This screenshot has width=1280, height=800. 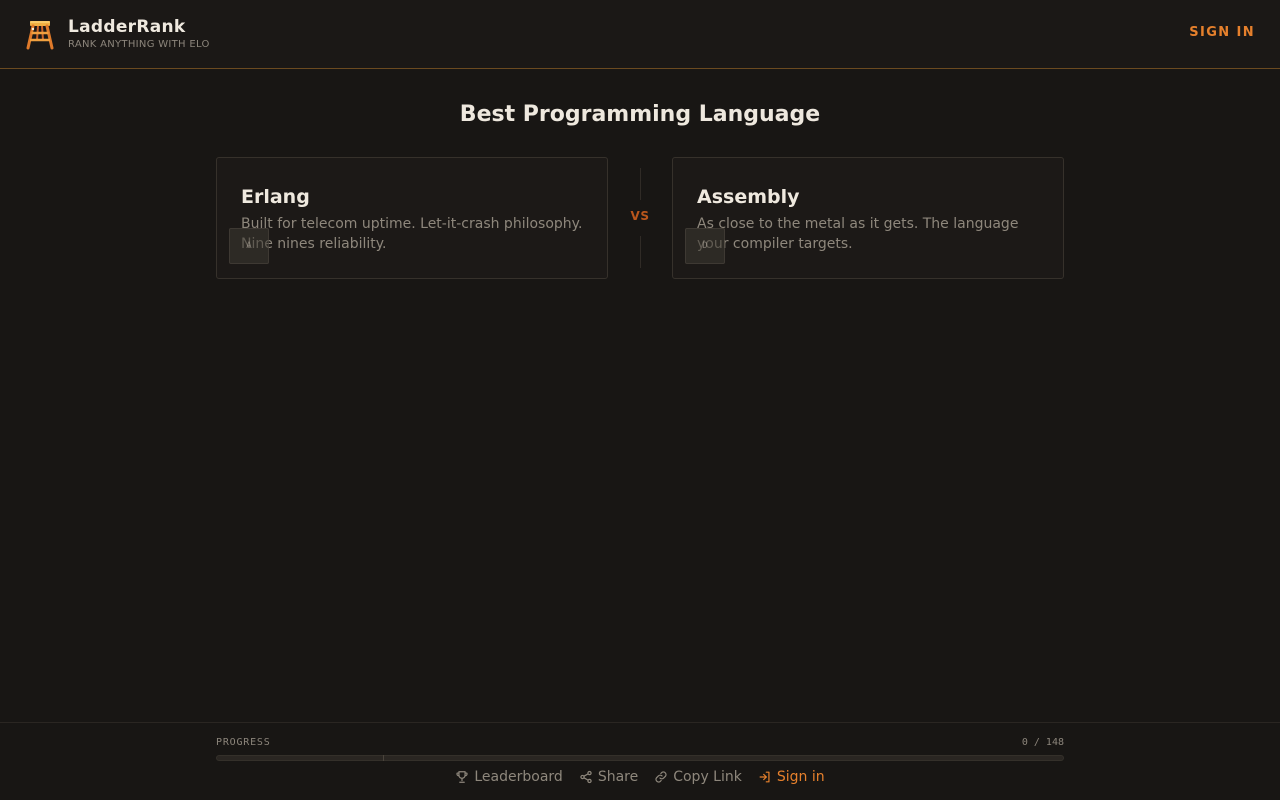 What do you see at coordinates (705, 246) in the screenshot?
I see `keyboard-hint: D` at bounding box center [705, 246].